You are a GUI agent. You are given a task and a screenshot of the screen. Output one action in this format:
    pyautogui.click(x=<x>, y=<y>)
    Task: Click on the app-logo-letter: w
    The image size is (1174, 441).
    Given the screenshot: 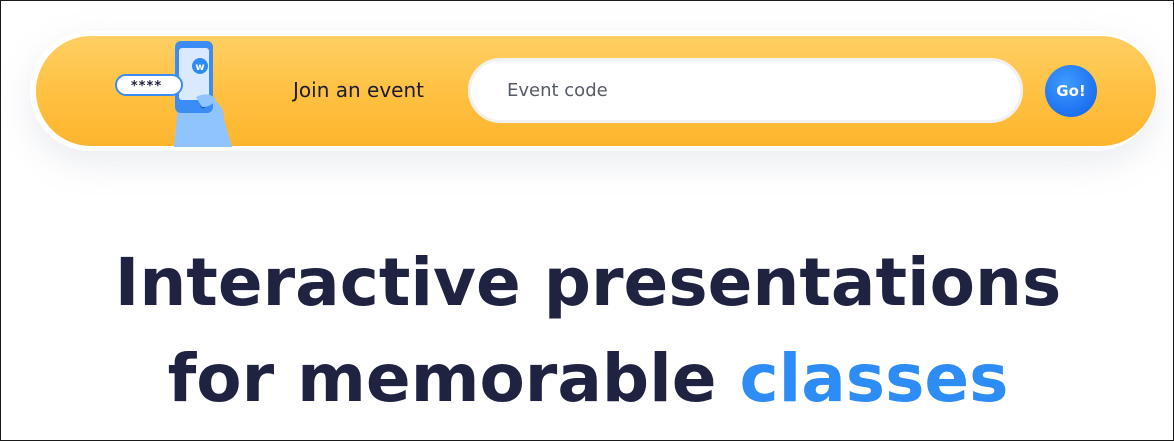 What is the action you would take?
    pyautogui.click(x=199, y=67)
    